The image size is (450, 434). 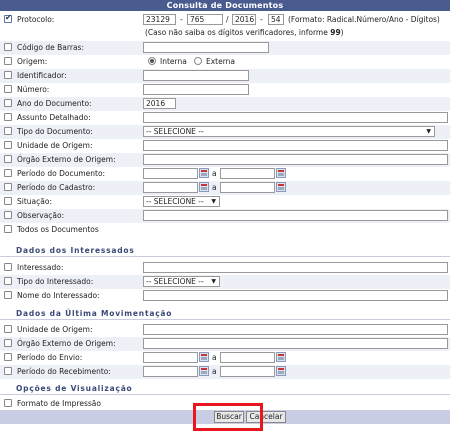 I want to click on periodo-envio-inicio-input, so click(x=170, y=357).